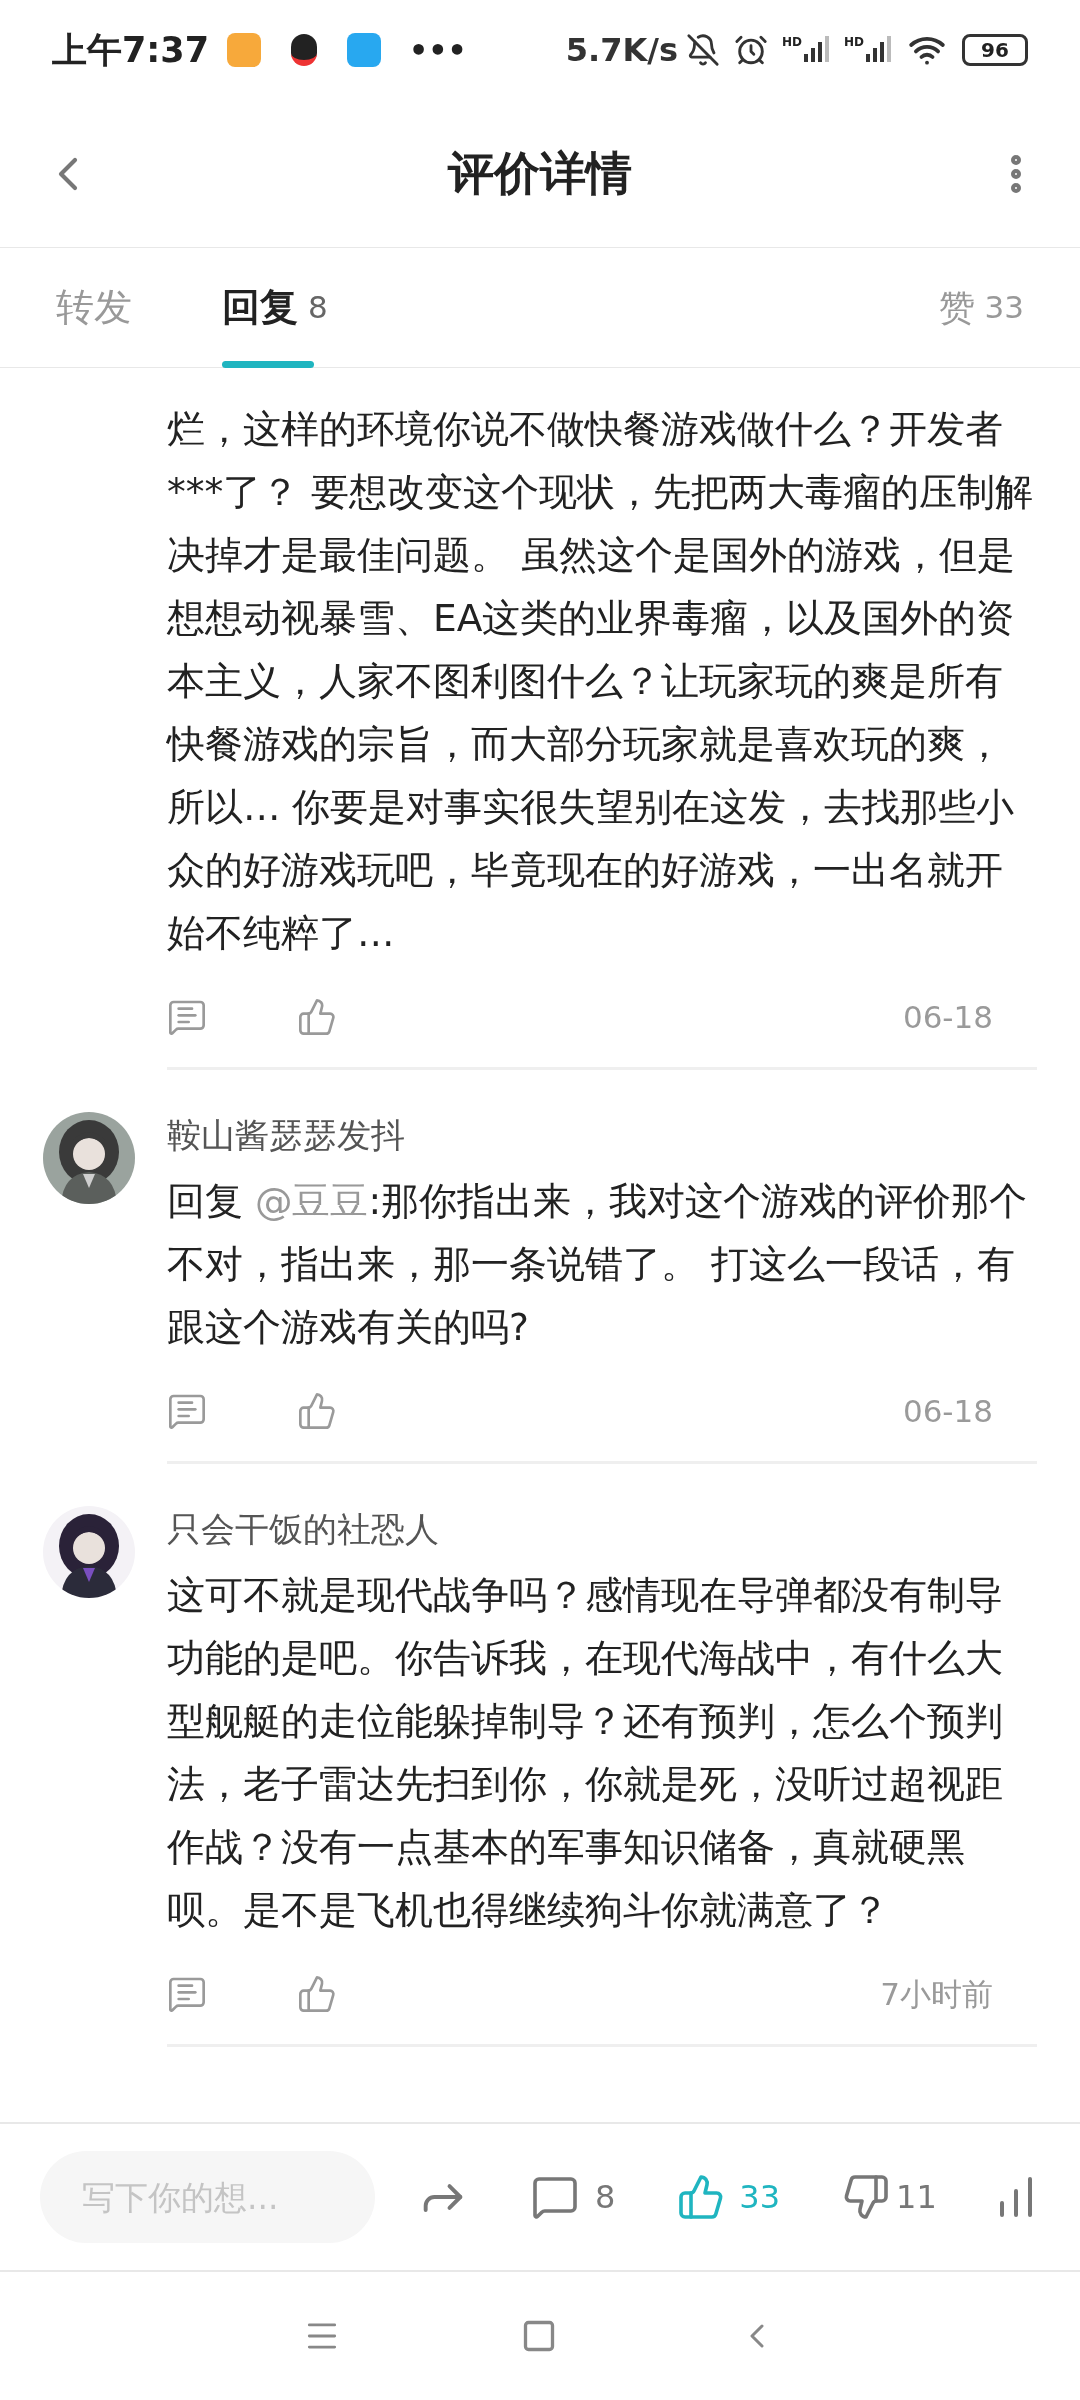 The image size is (1080, 2400). Describe the element at coordinates (995, 50) in the screenshot. I see `battery-level: 96` at that location.